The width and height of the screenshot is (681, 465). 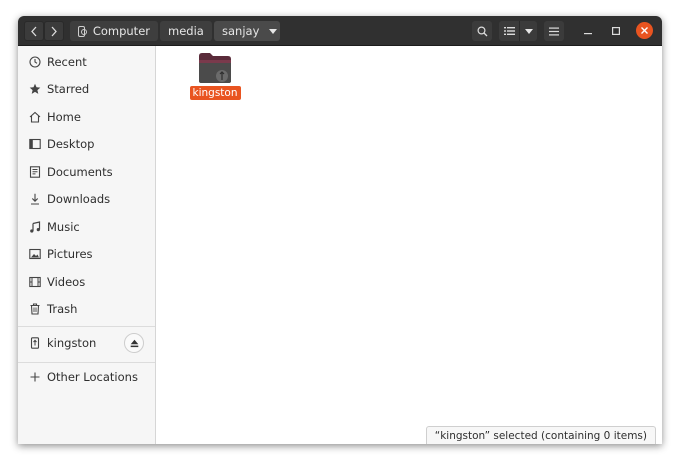 I want to click on video-icon, so click(x=35, y=282).